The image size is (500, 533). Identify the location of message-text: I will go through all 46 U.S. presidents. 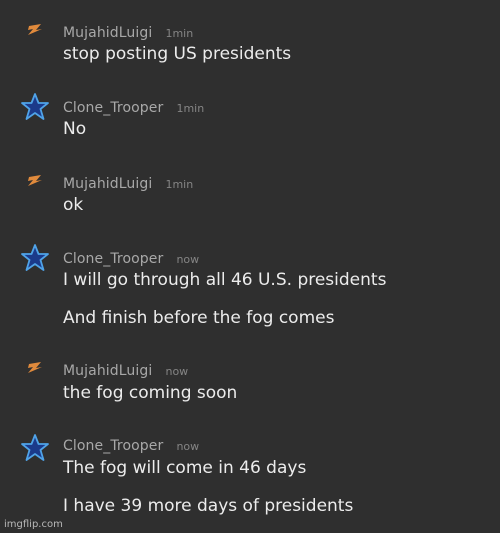
(225, 280).